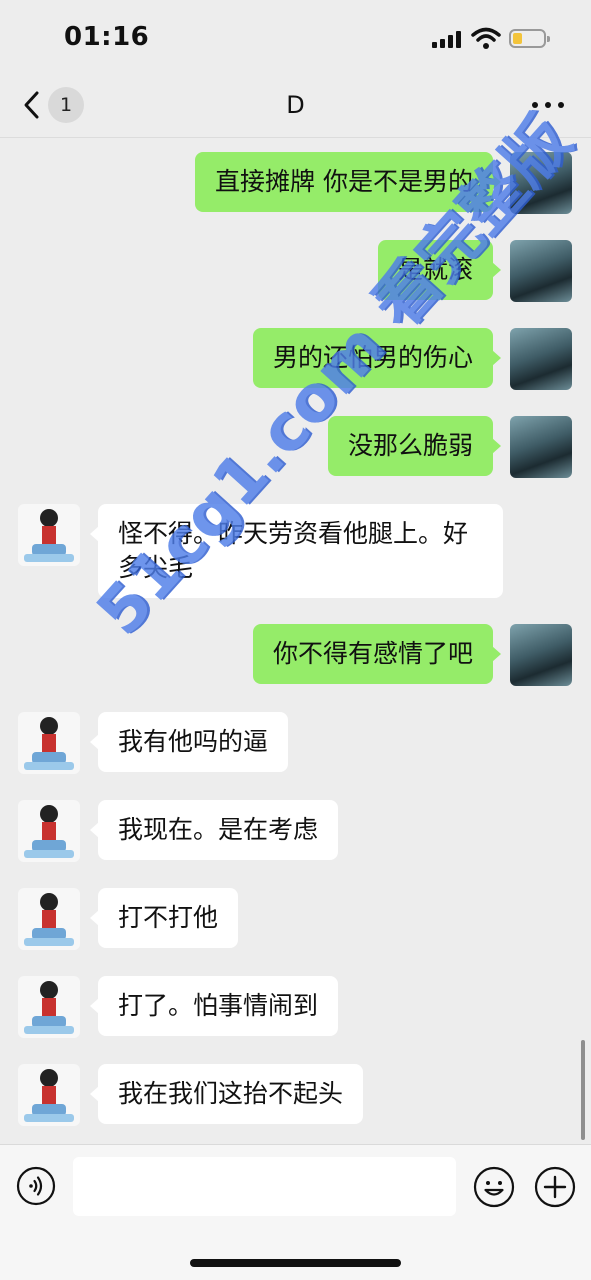  Describe the element at coordinates (264, 1186) in the screenshot. I see `message-input` at that location.